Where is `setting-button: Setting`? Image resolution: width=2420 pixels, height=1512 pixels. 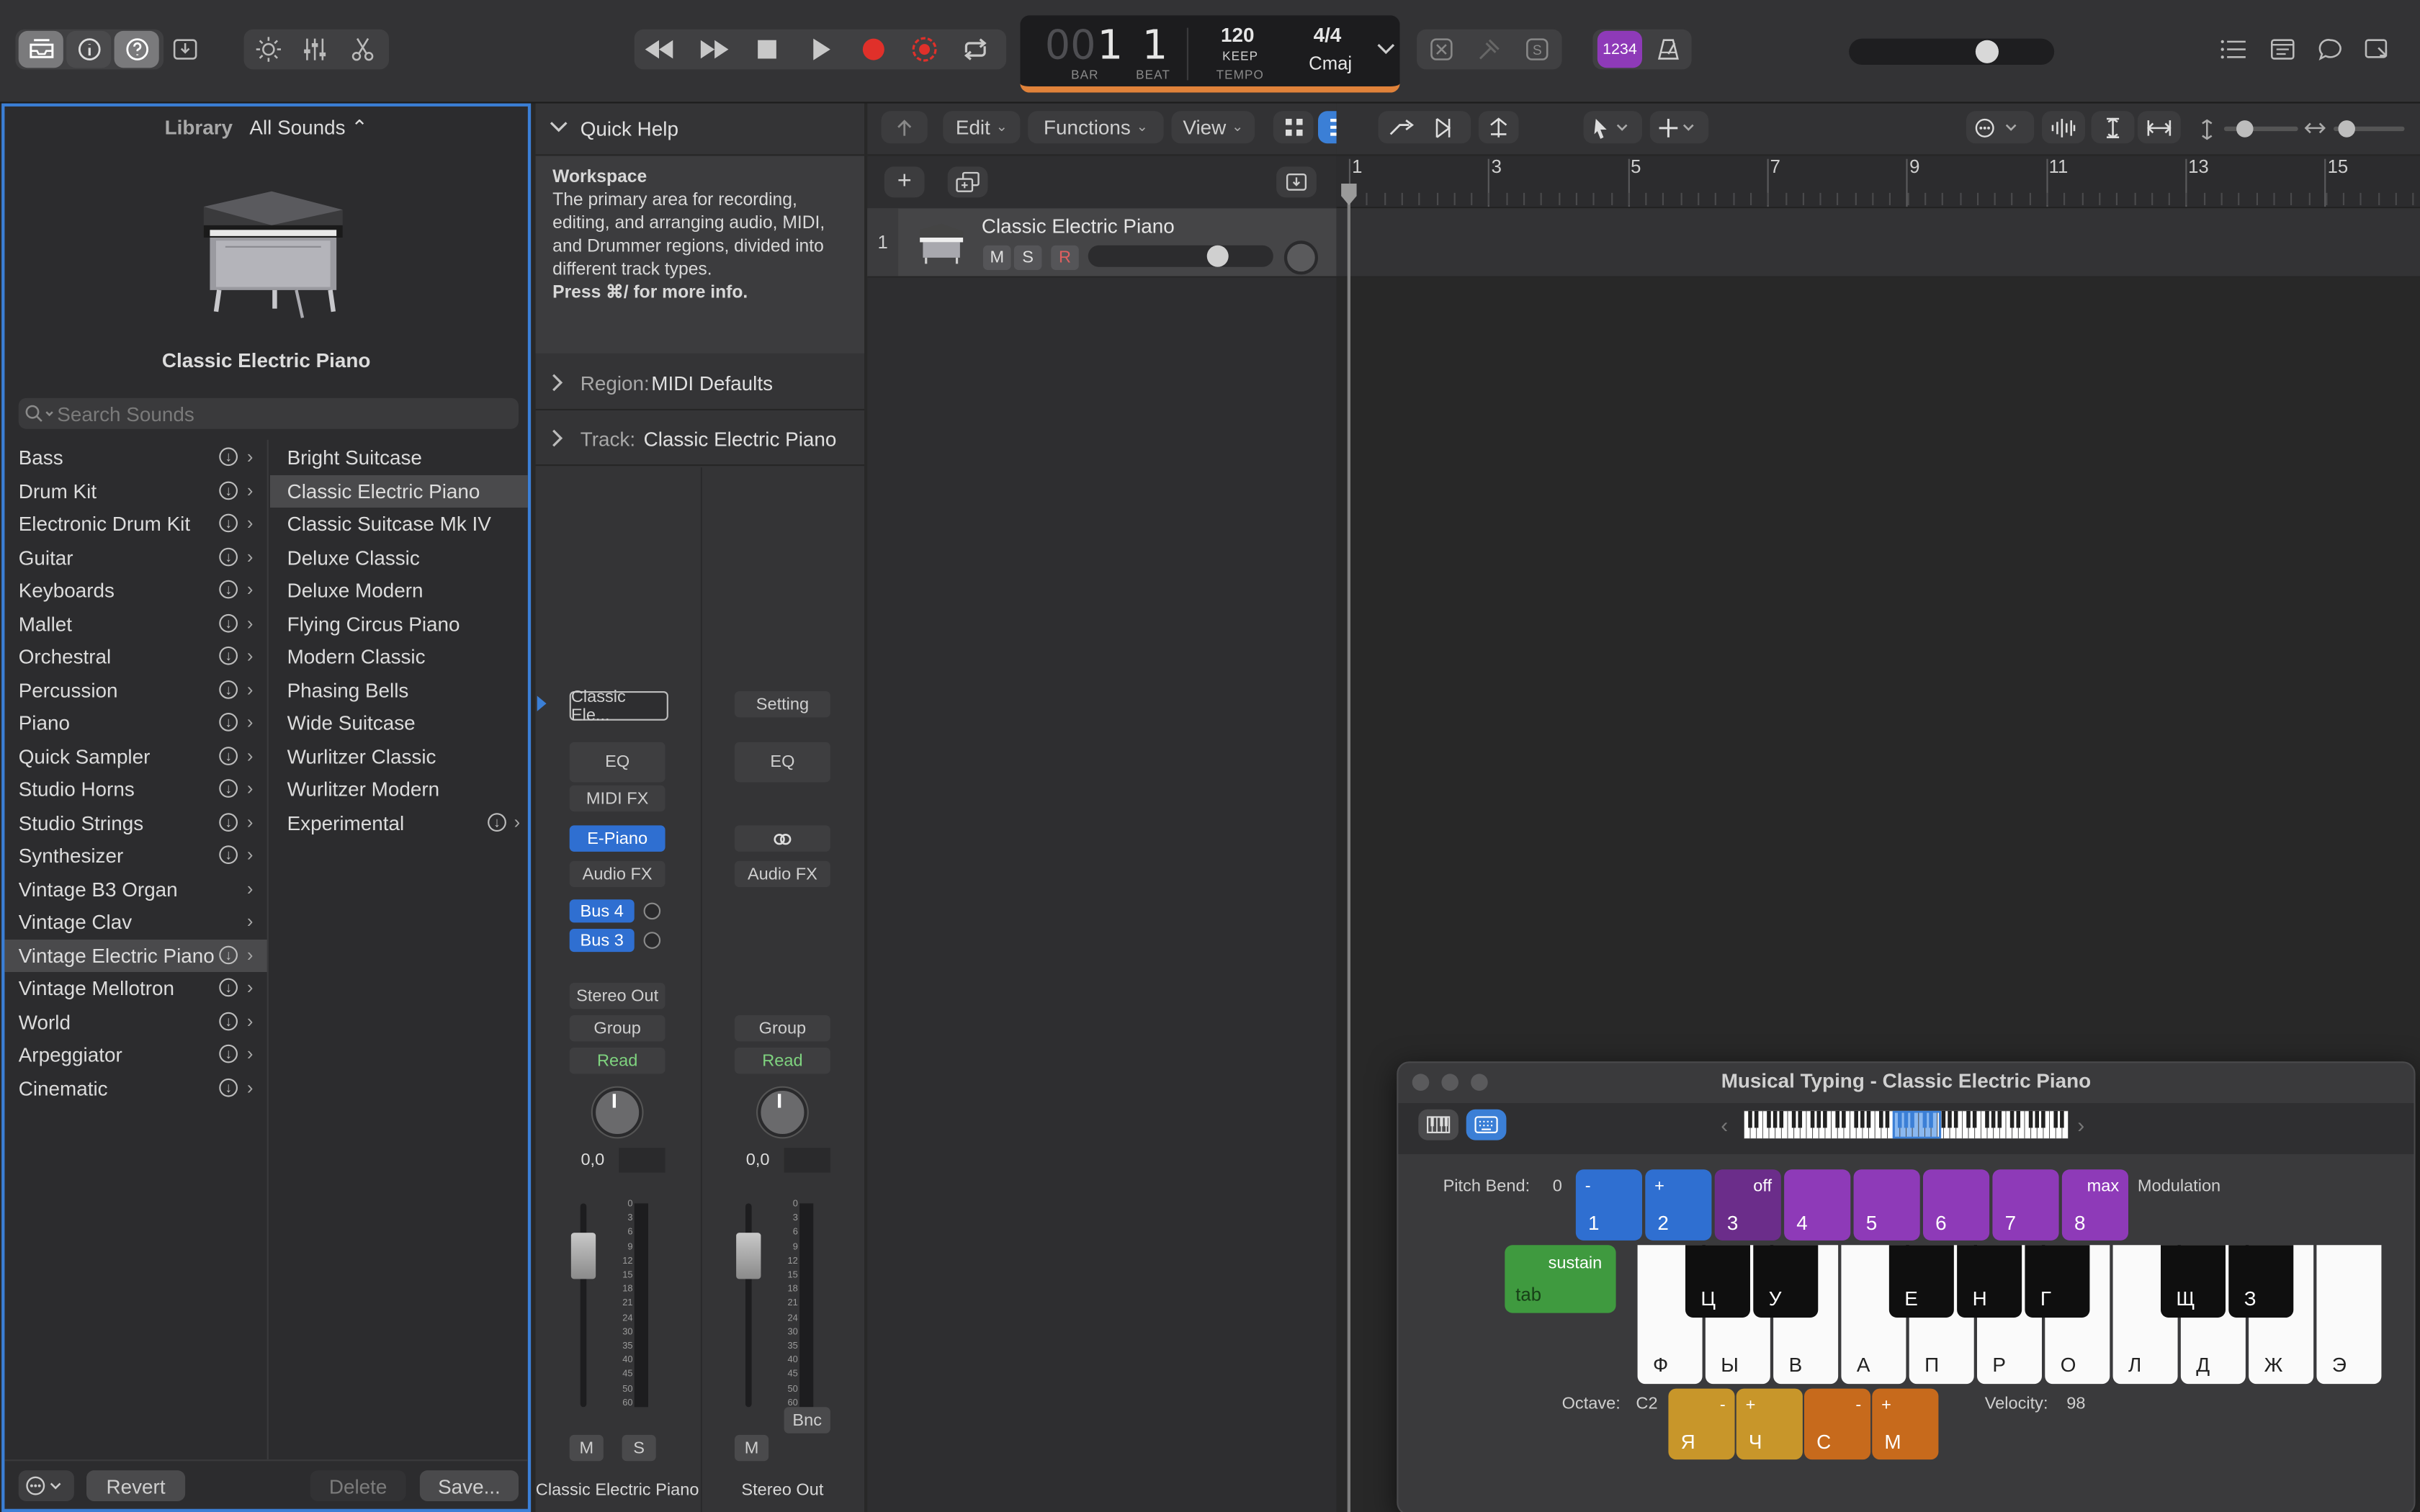
setting-button: Setting is located at coordinates (782, 704).